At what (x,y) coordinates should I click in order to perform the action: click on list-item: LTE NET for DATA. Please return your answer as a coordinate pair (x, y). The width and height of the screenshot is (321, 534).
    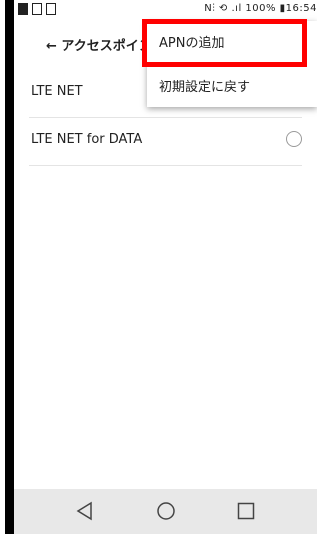
    Looking at the image, I should click on (165, 142).